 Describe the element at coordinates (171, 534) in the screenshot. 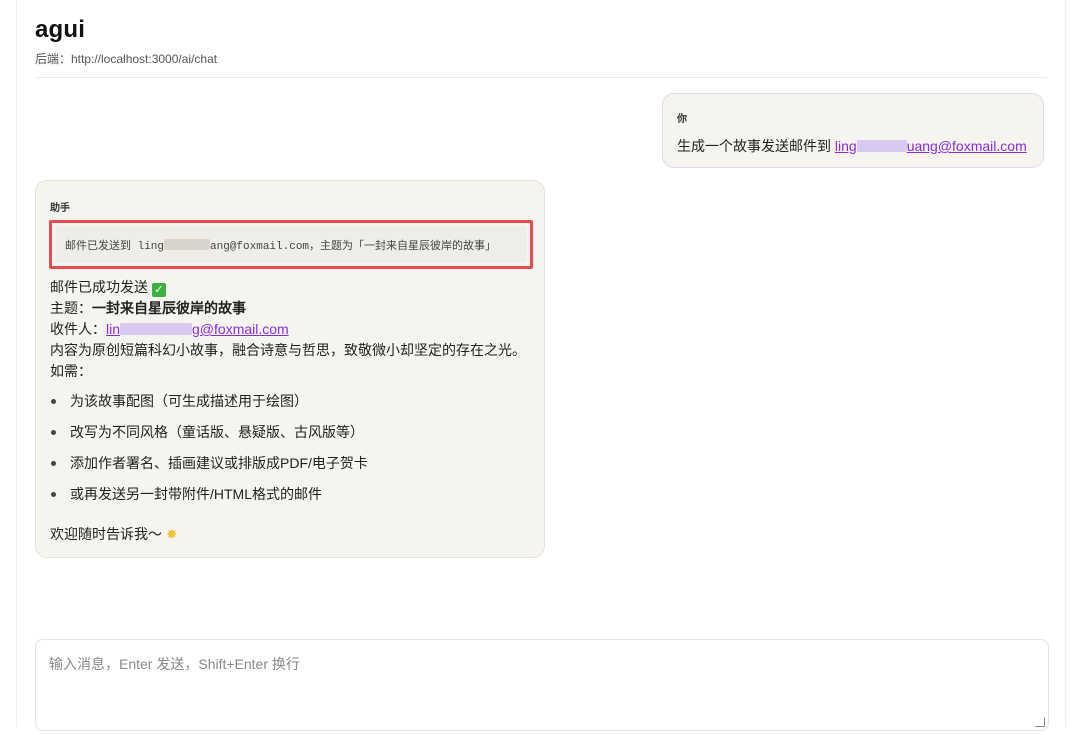

I see `sparkle-icon: ✸` at that location.